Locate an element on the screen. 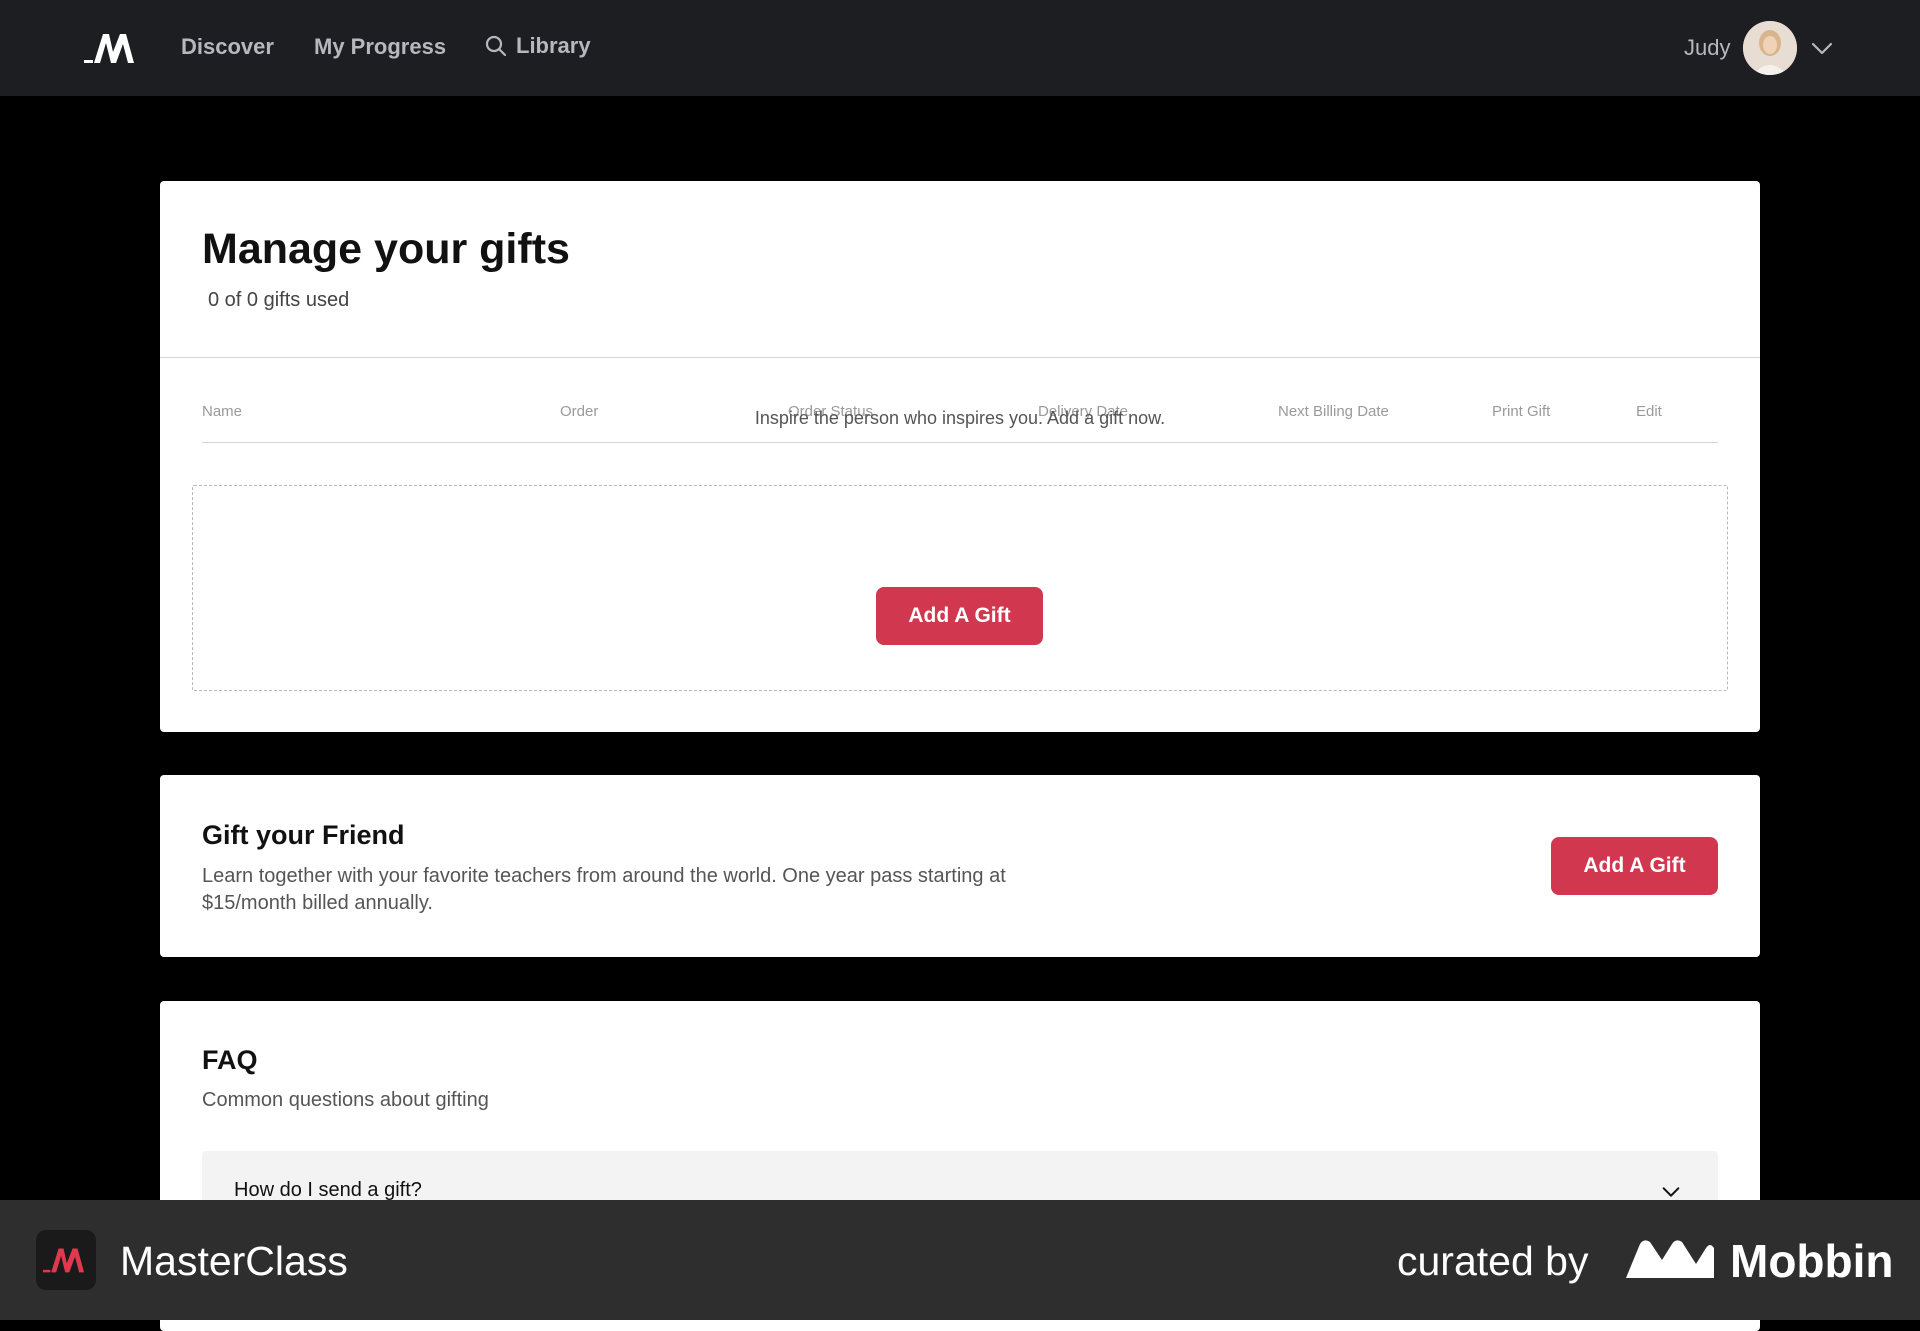  gift-friend-add-button: Add A Gift is located at coordinates (1634, 866).